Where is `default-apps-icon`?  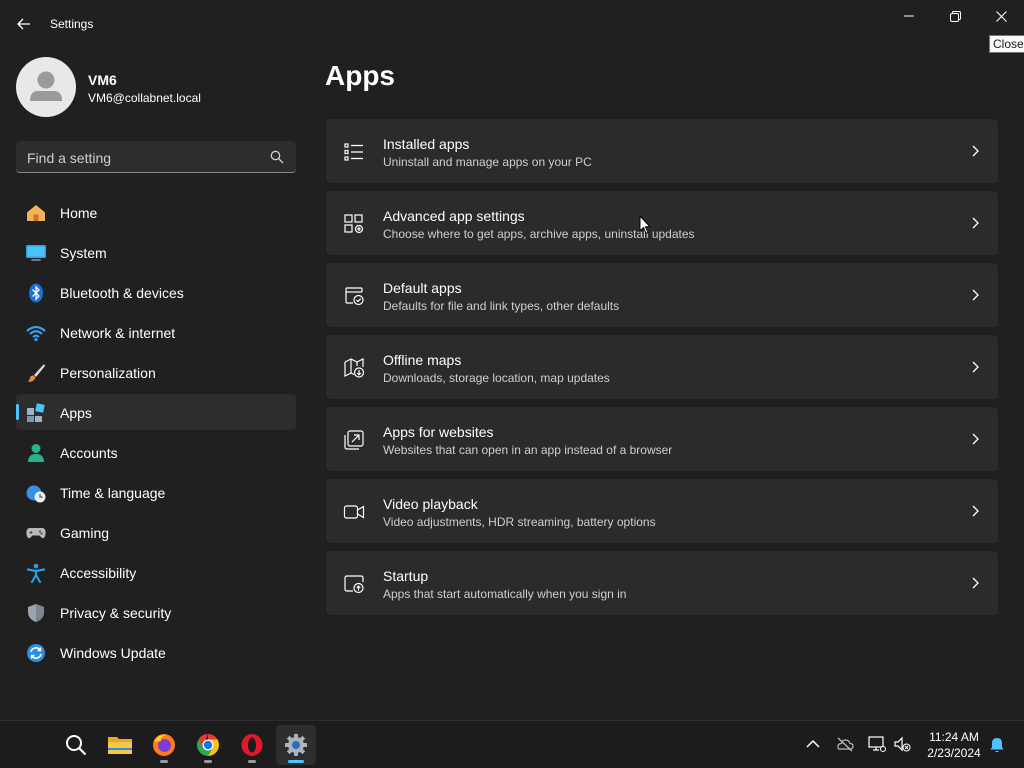
default-apps-icon is located at coordinates (354, 296).